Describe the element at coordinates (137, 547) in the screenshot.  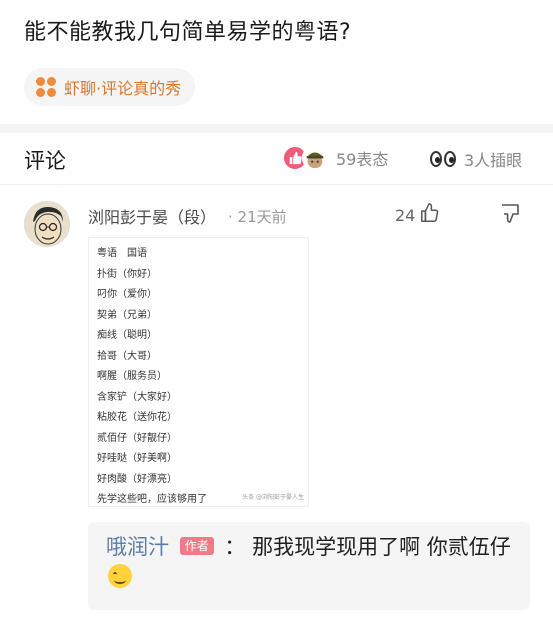
I see `reply-author: 哦润汁` at that location.